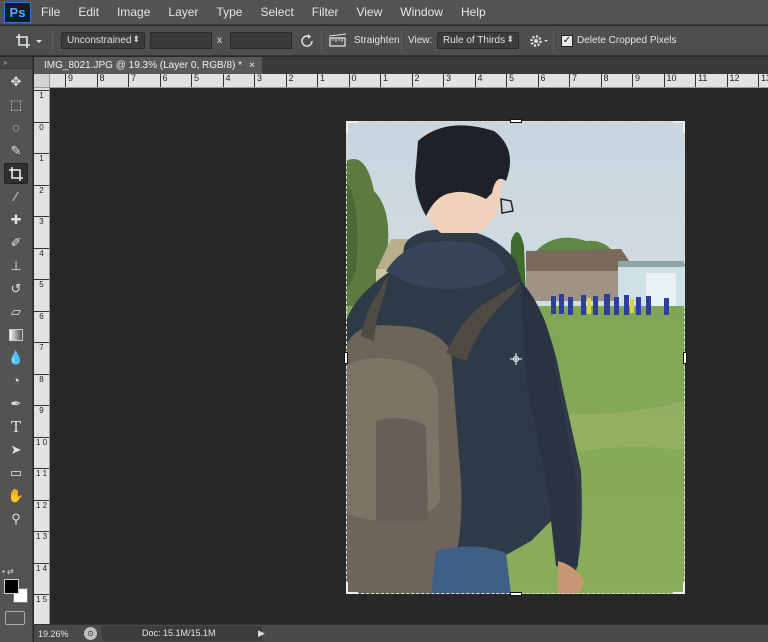 This screenshot has width=768, height=642. Describe the element at coordinates (16, 63) in the screenshot. I see `panel-collapse-icon: »` at that location.